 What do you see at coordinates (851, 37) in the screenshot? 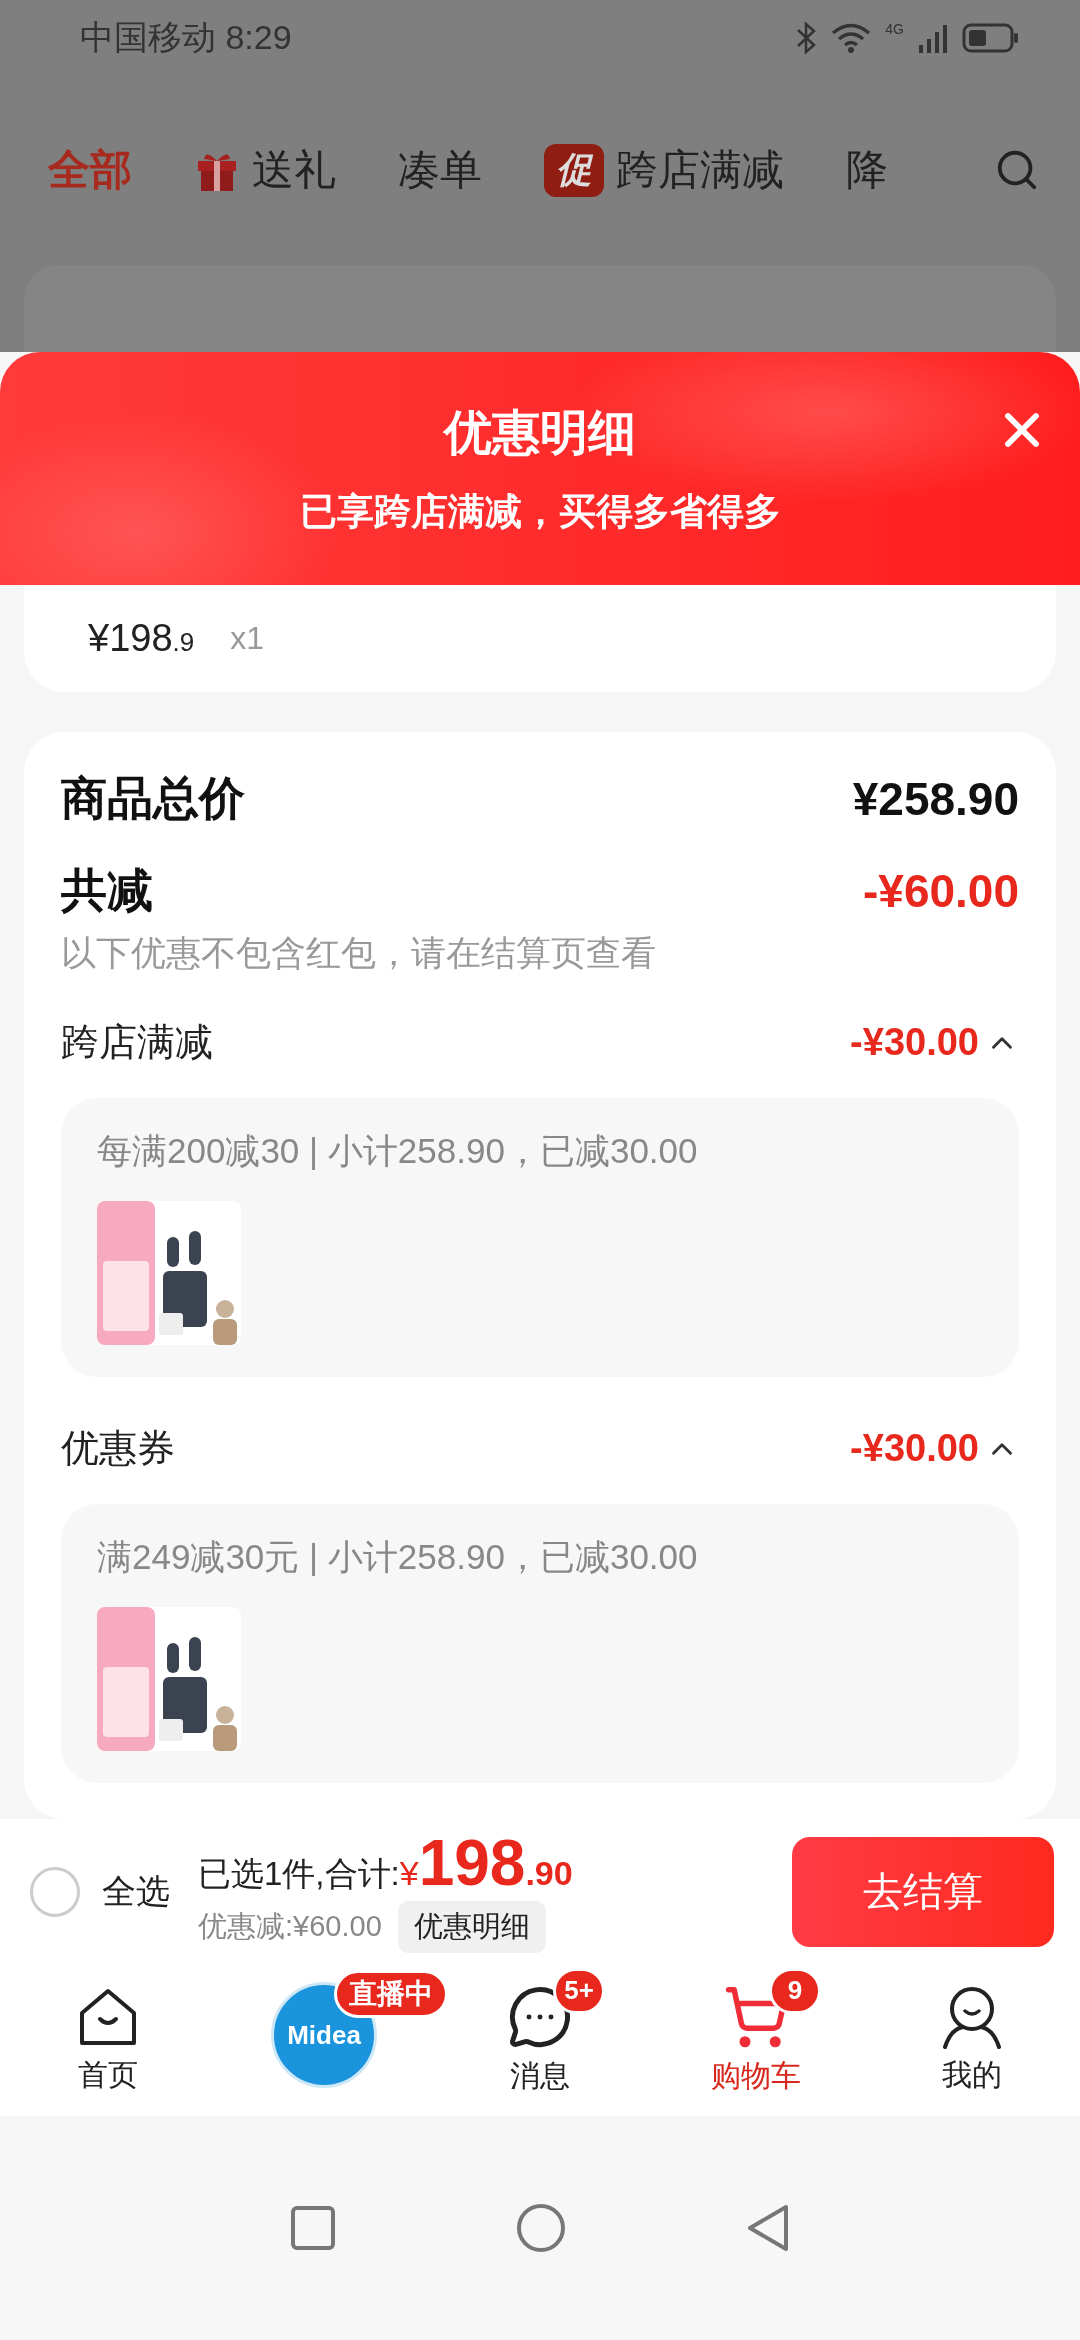
I see `wifi-icon` at bounding box center [851, 37].